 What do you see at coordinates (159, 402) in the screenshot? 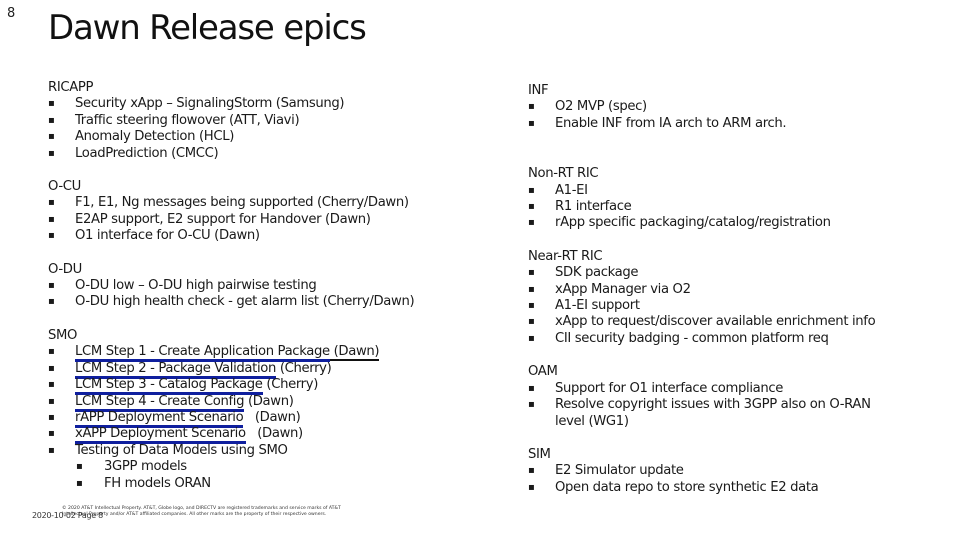
I see `lcm-step-4-link: LCM Step 4 - Create Config` at bounding box center [159, 402].